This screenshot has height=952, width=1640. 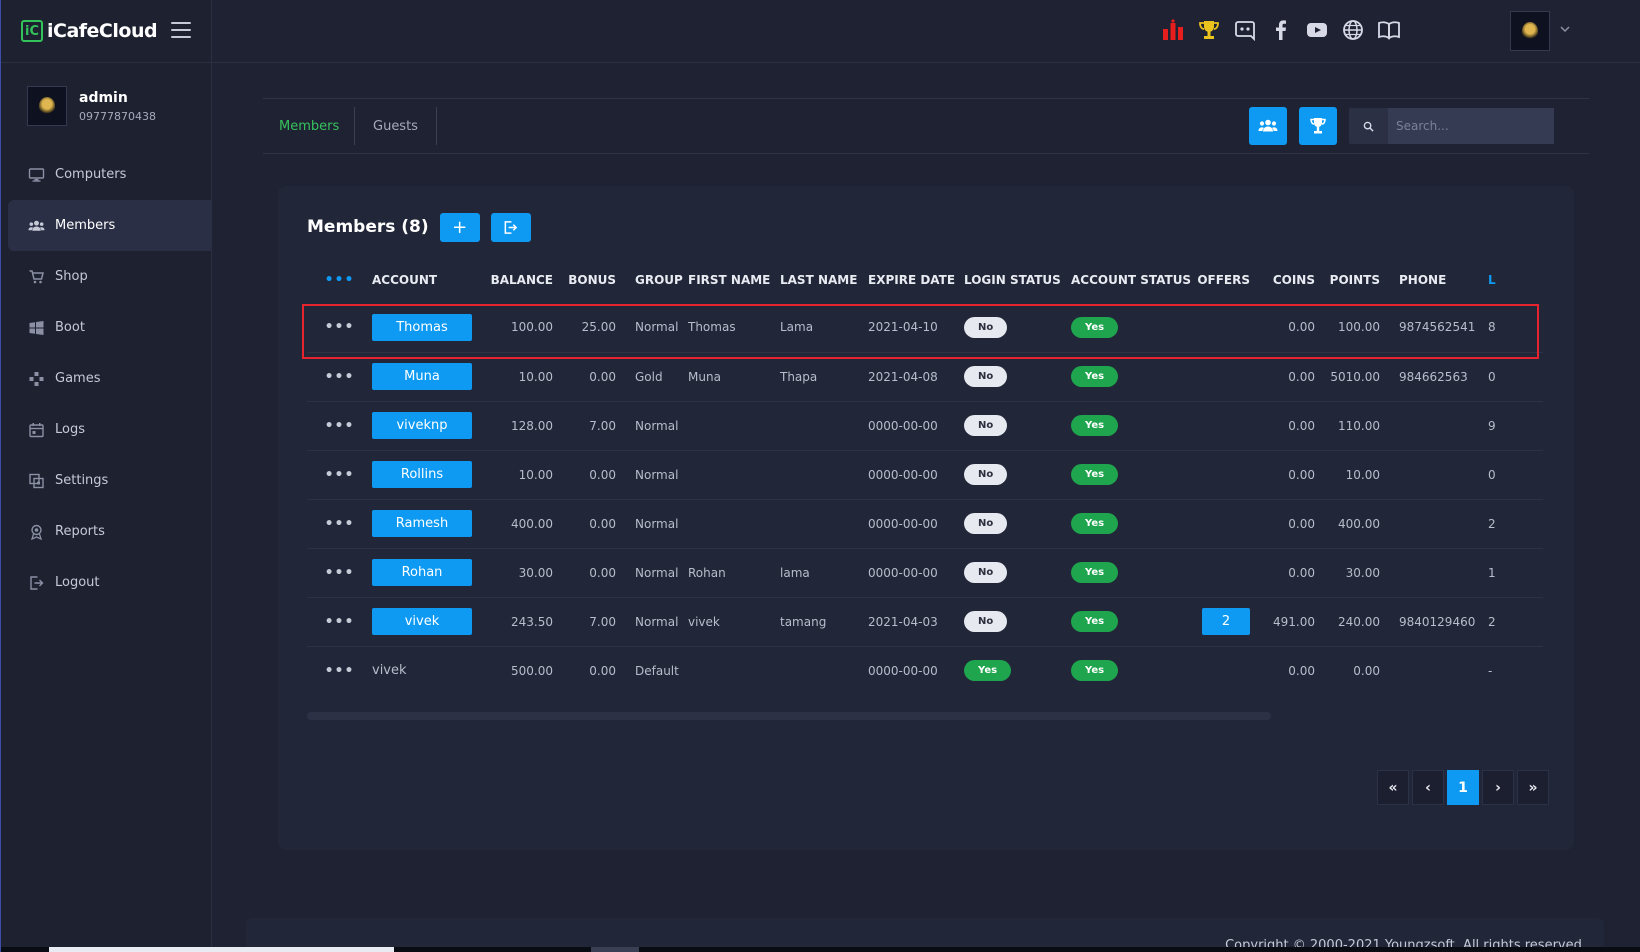 What do you see at coordinates (916, 279) in the screenshot?
I see `column-header-expire-date: EXPIRE DATE` at bounding box center [916, 279].